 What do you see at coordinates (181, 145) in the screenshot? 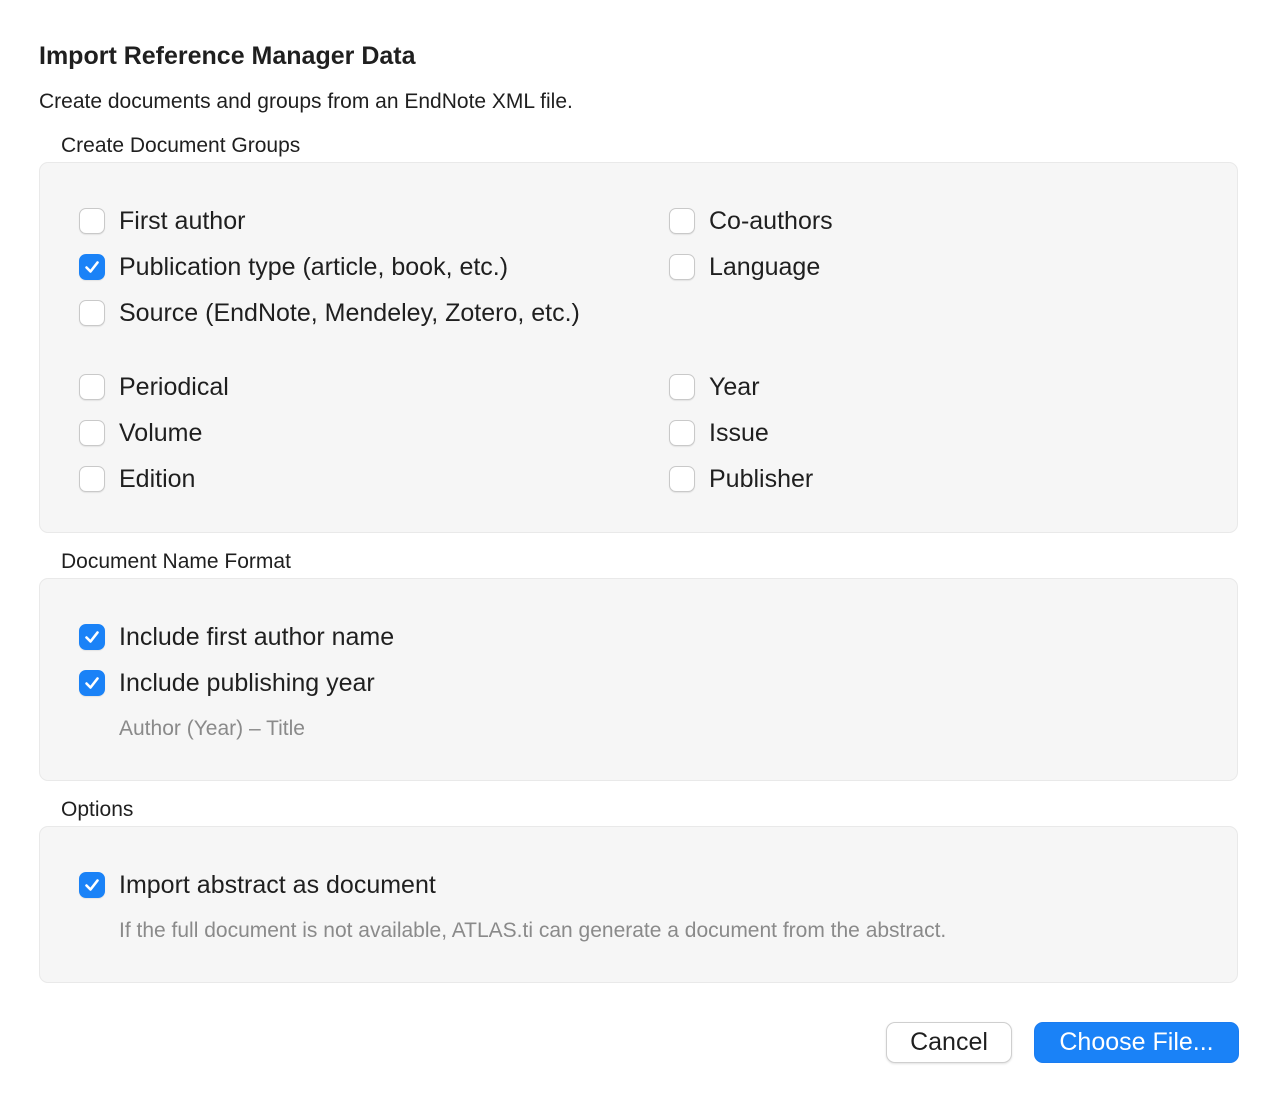
I see `groups-section-label: Create Document Groups` at bounding box center [181, 145].